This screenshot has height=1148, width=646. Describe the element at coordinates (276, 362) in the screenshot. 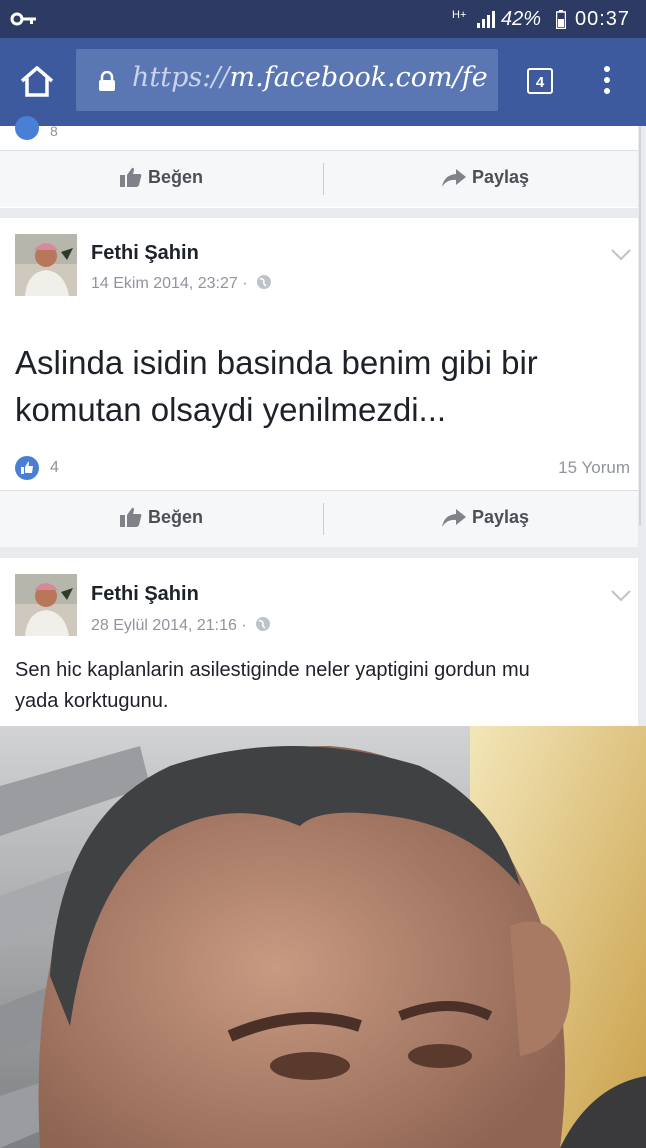

I see `post-text-line: Aslinda isidin basinda benim gibi bir` at that location.